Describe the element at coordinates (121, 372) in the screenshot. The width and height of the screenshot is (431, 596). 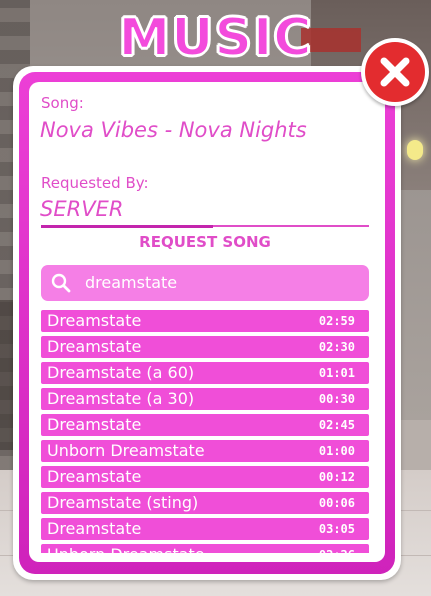
I see `result-title: Dreamstate (a 60)` at that location.